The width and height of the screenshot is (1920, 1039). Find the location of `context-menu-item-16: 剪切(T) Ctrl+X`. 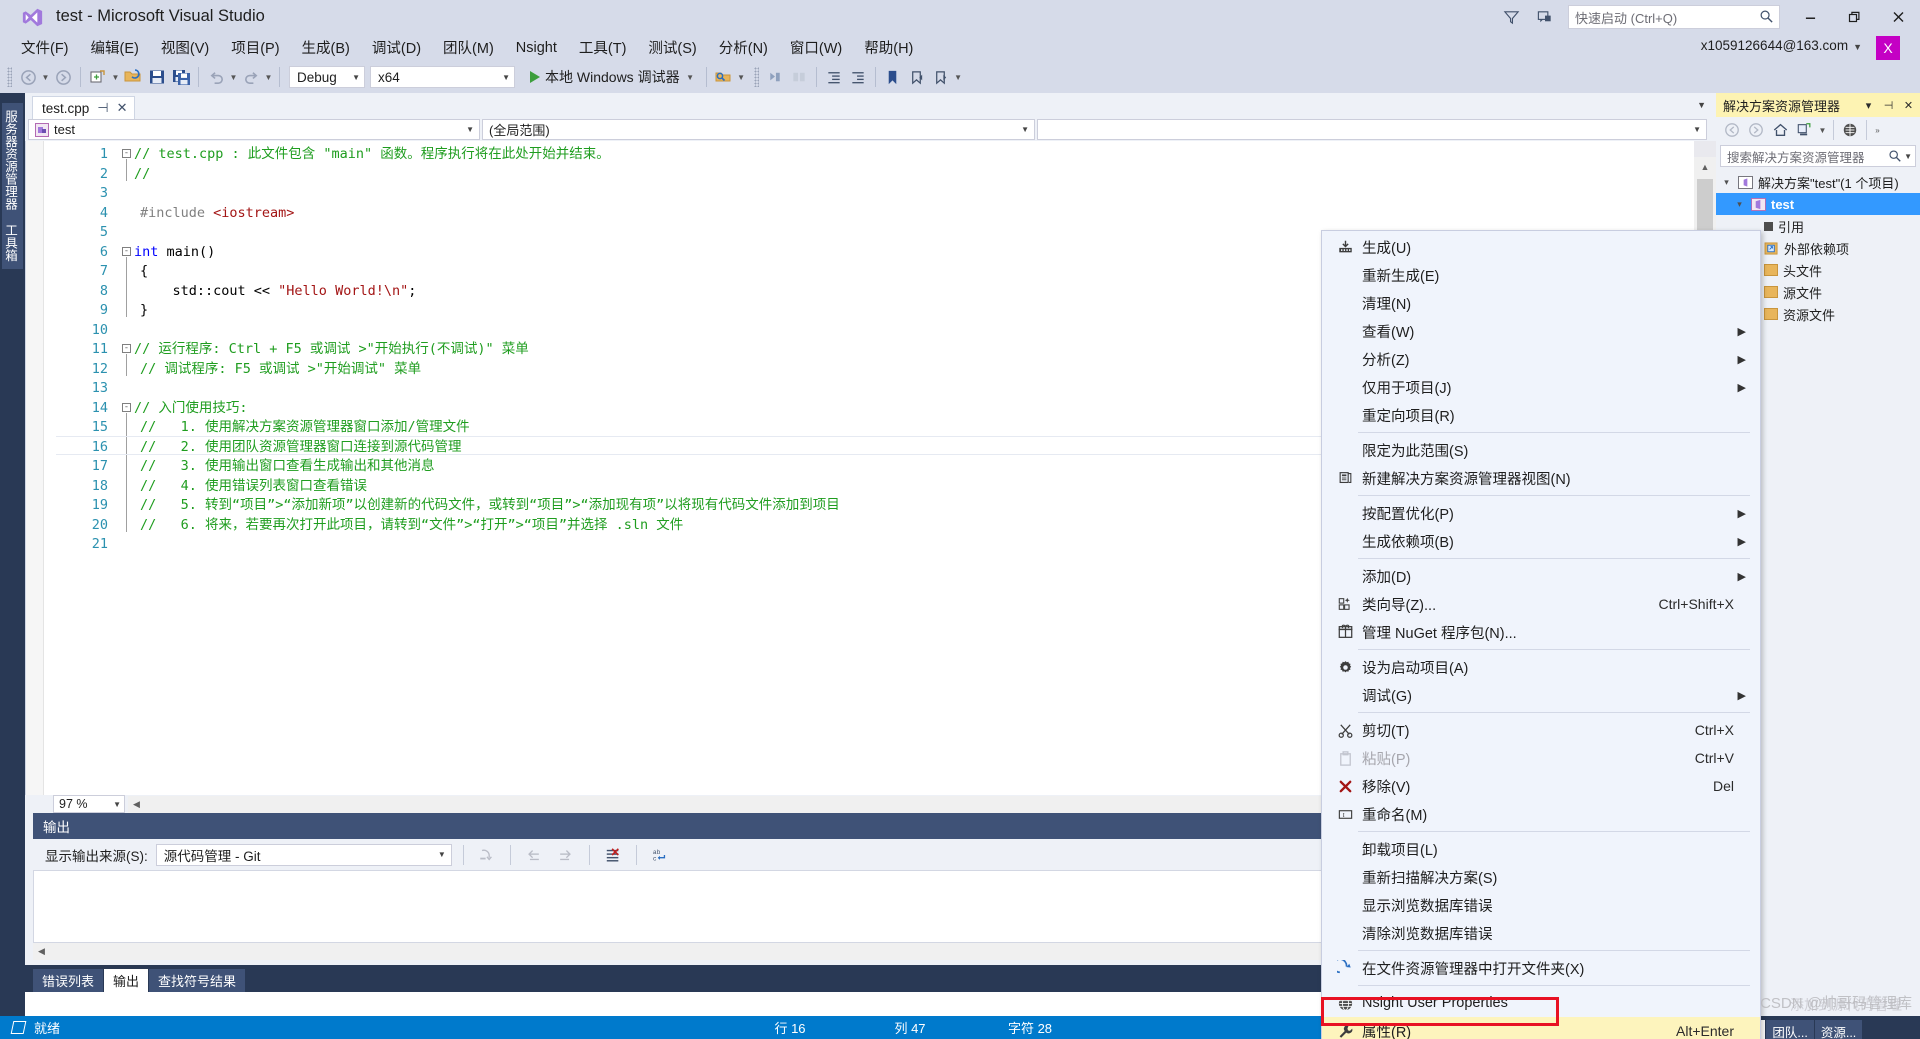

context-menu-item-16: 剪切(T) Ctrl+X is located at coordinates (1541, 730).